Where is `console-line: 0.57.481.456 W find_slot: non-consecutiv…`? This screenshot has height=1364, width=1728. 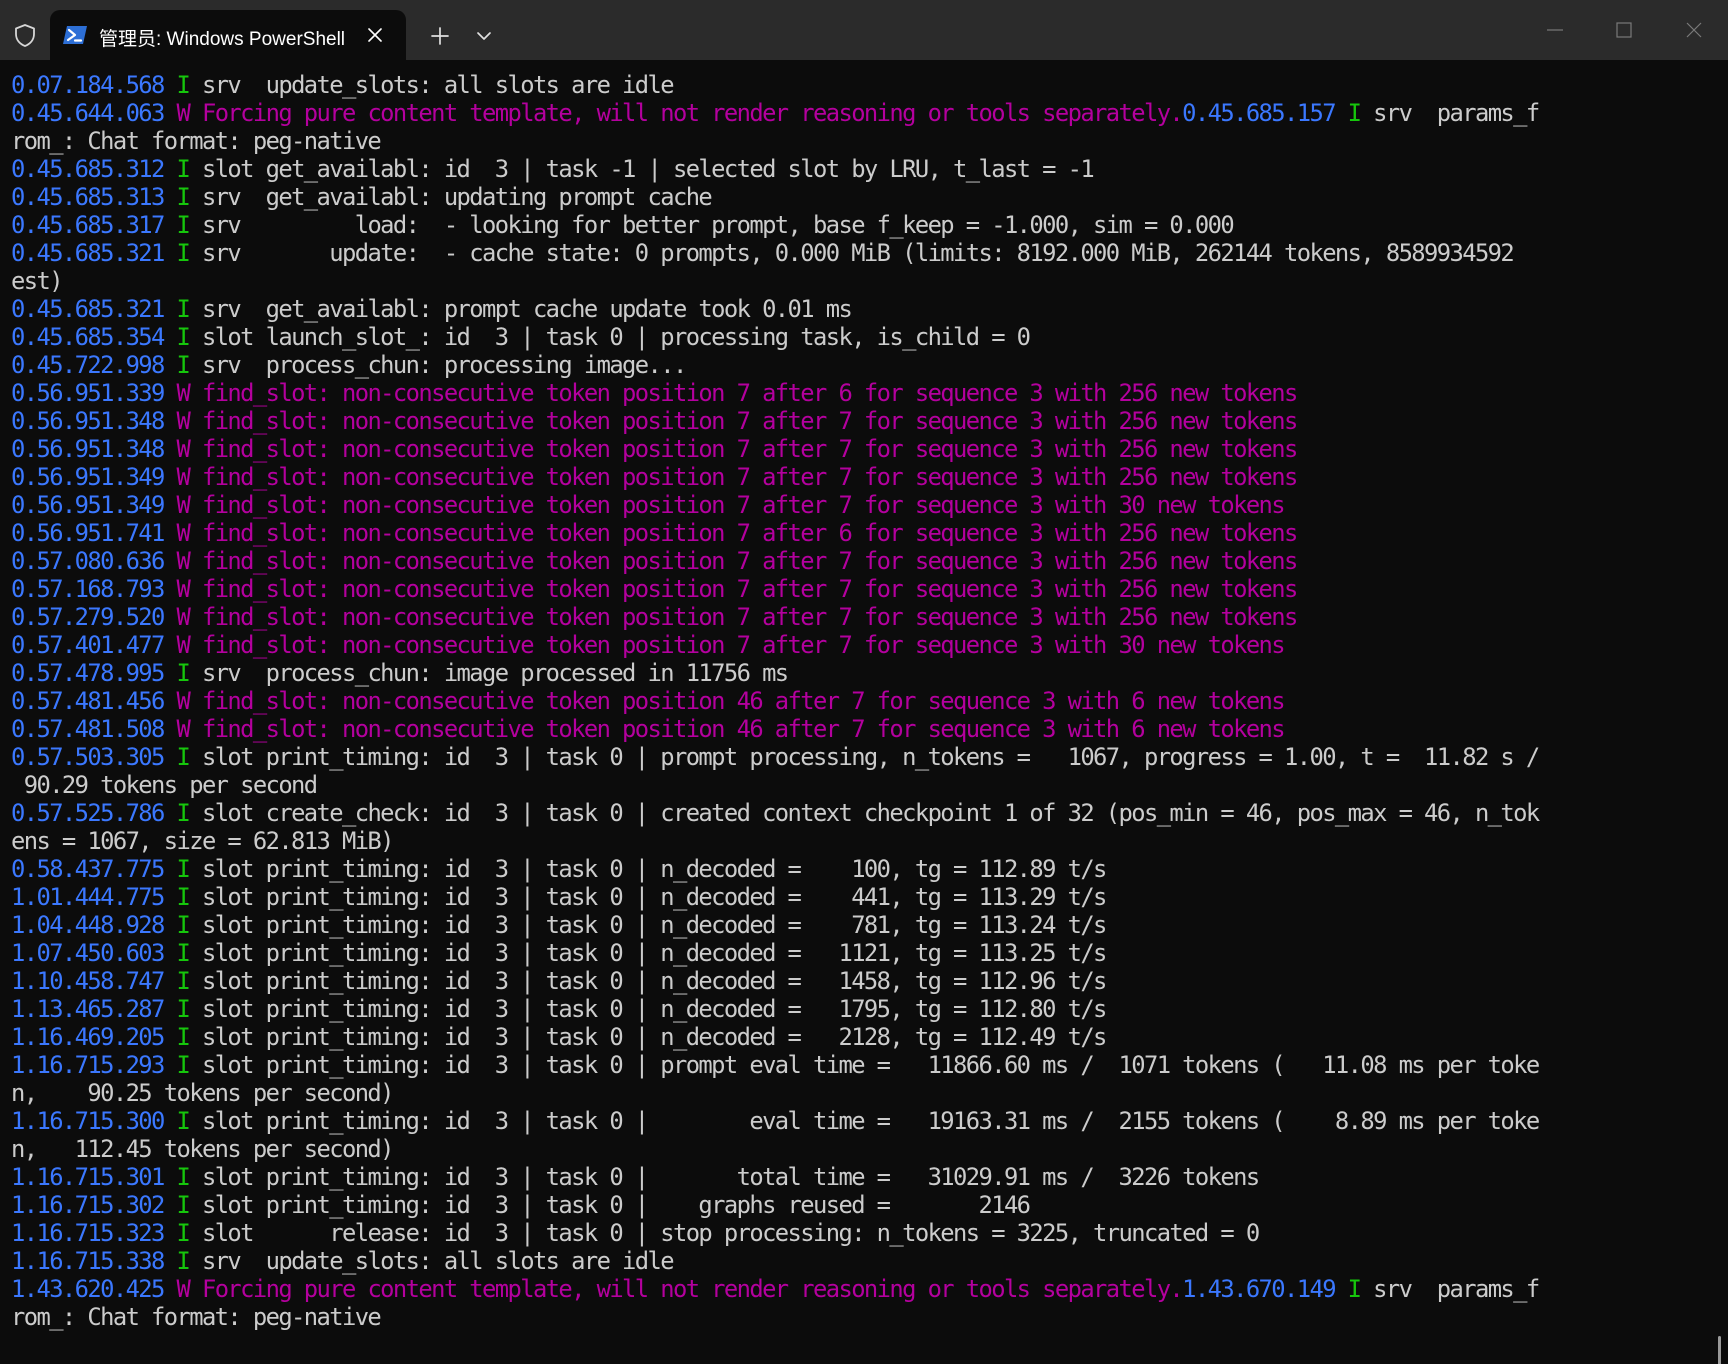
console-line: 0.57.481.456 W find_slot: non-consecutiv… is located at coordinates (856, 701).